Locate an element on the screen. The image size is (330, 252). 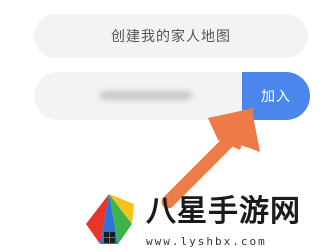
site-logo-icon is located at coordinates (110, 219).